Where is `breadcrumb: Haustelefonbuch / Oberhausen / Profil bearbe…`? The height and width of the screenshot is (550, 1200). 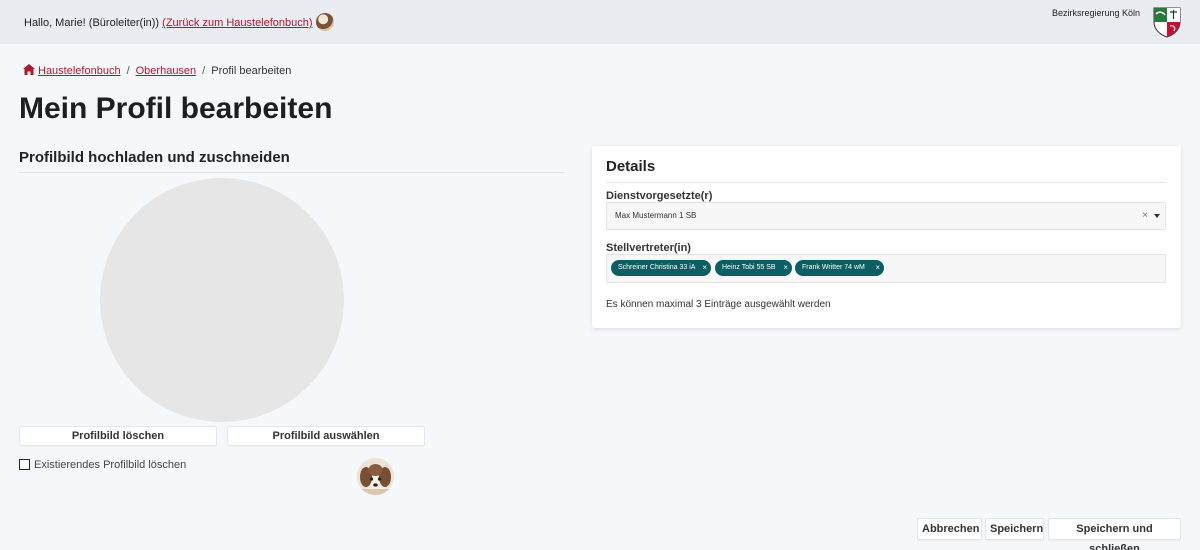
breadcrumb: Haustelefonbuch / Oberhausen / Profil bearbe… is located at coordinates (157, 70).